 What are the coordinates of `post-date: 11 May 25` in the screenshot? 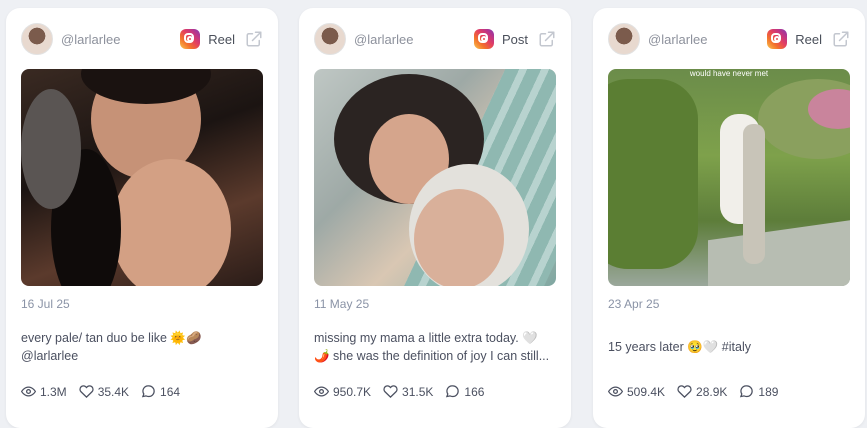 It's located at (342, 304).